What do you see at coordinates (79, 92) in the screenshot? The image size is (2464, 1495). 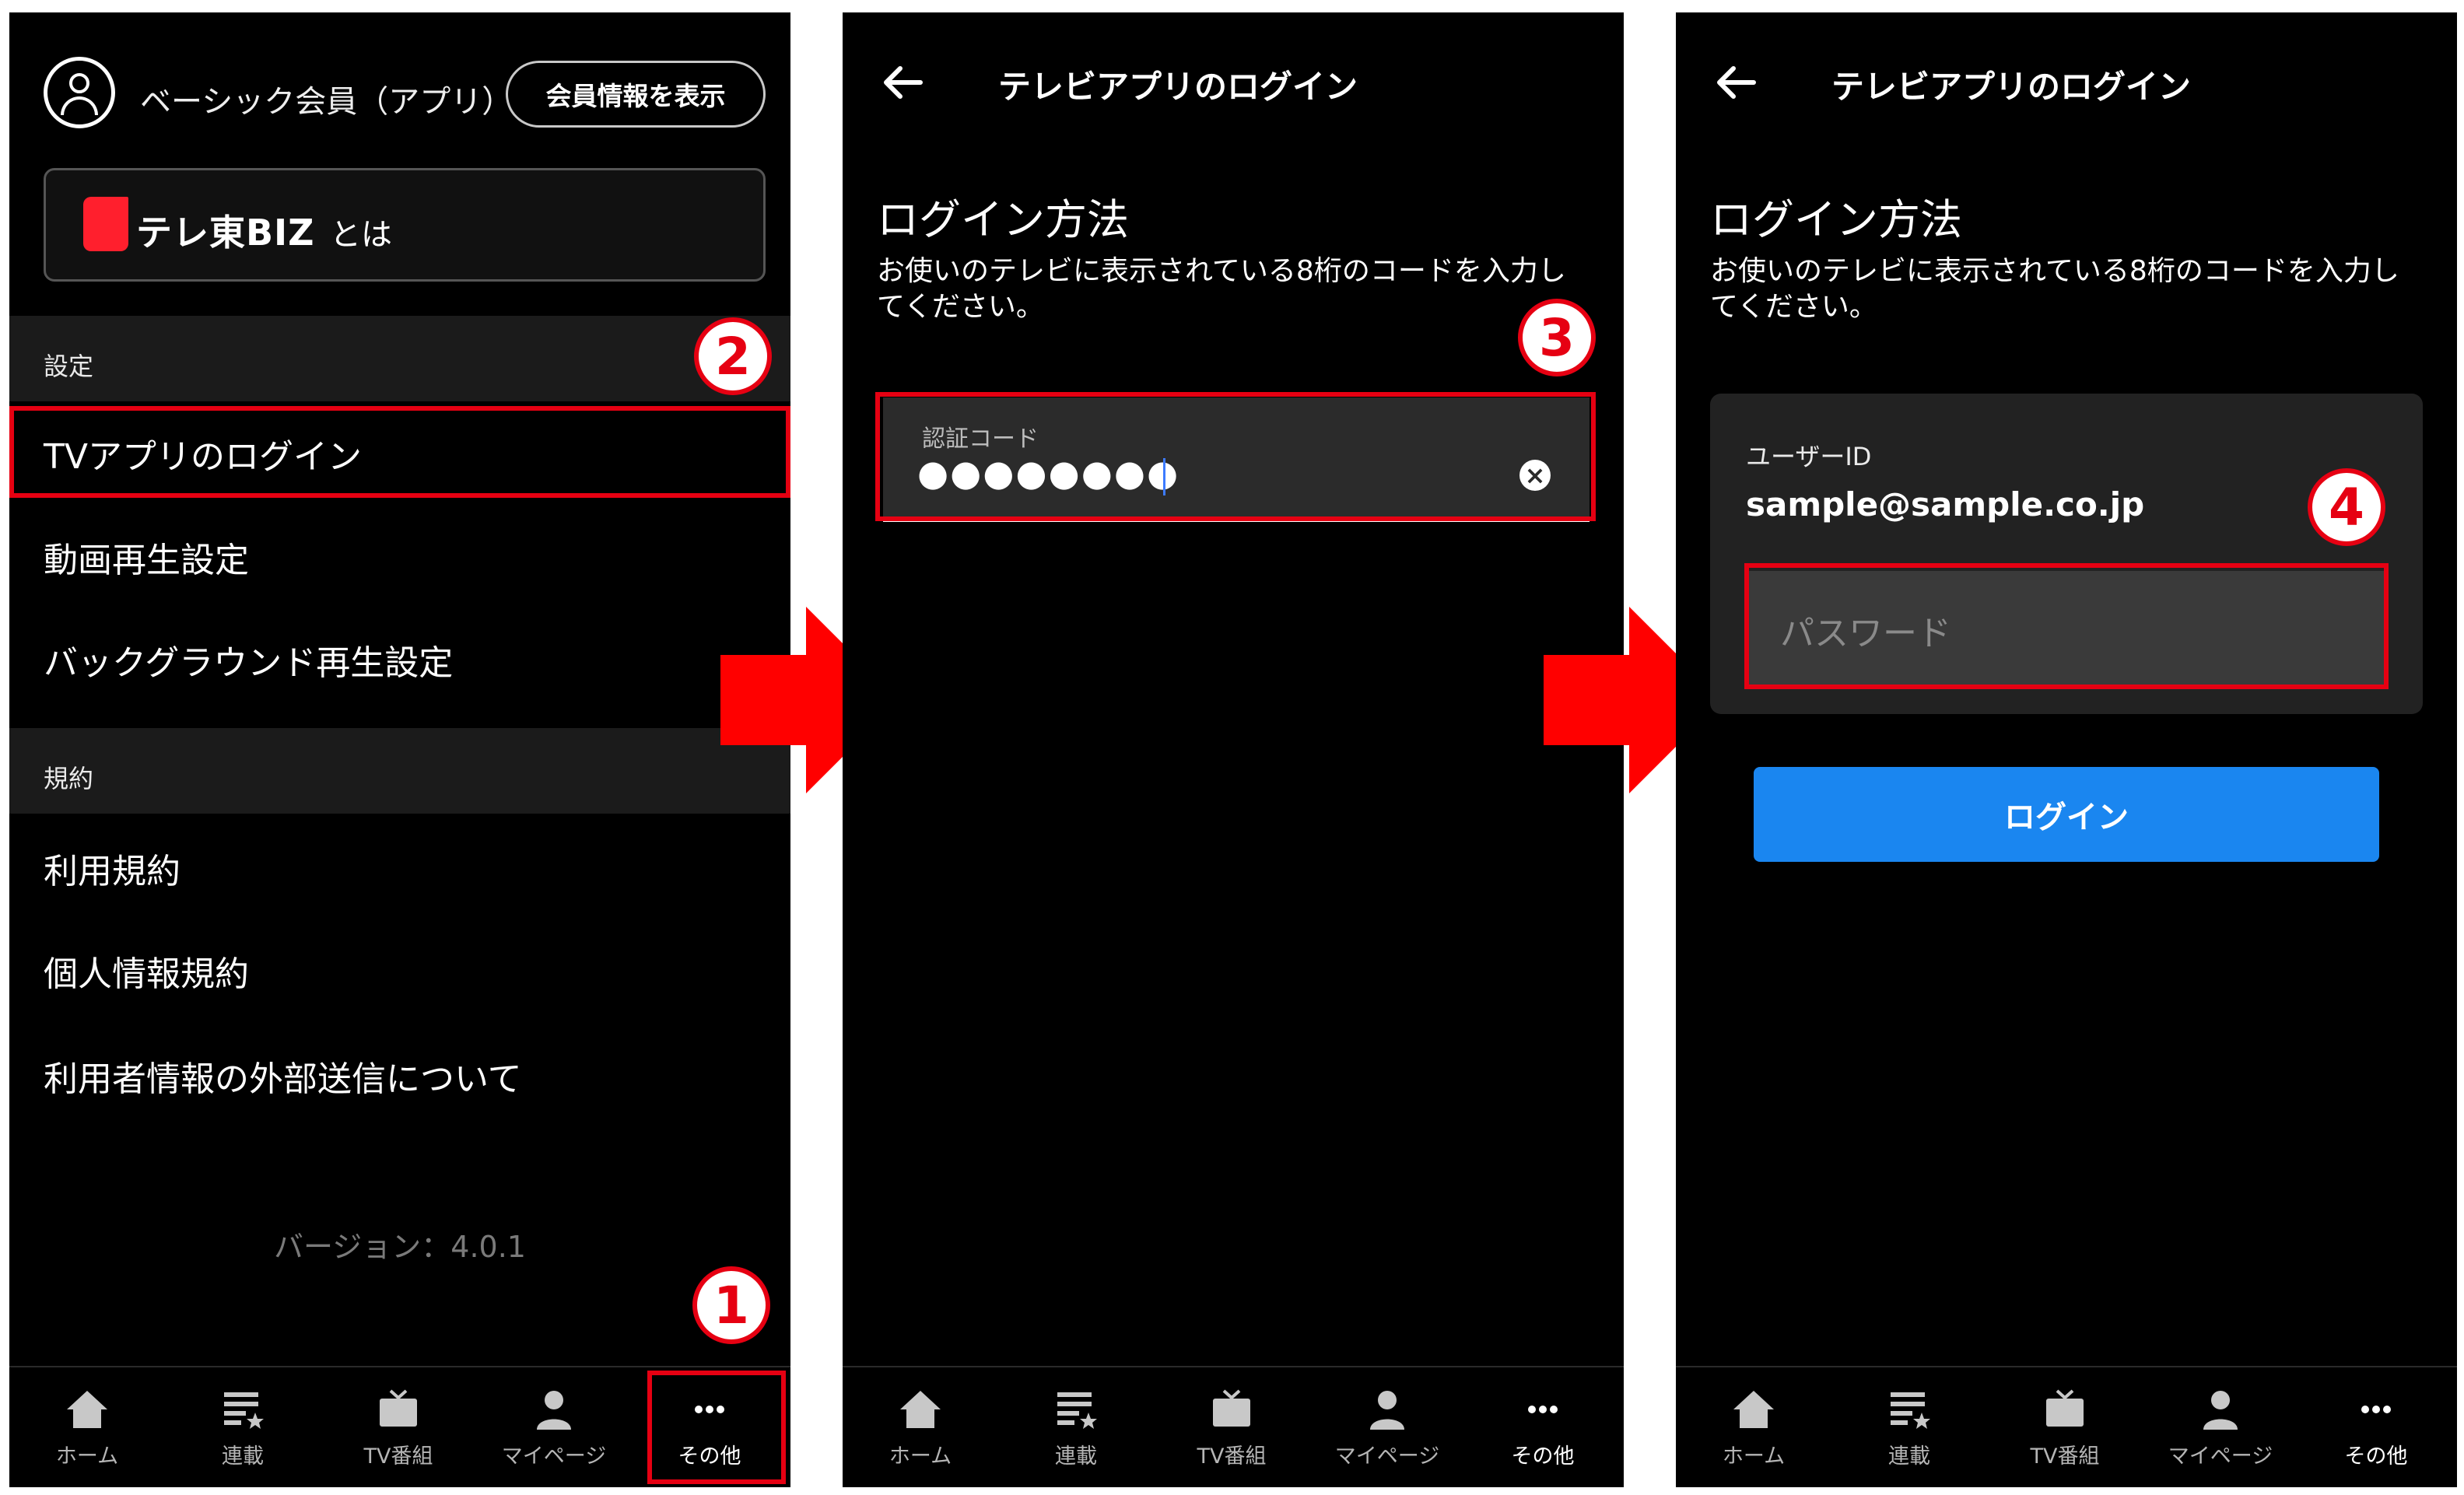 I see `account-icon` at bounding box center [79, 92].